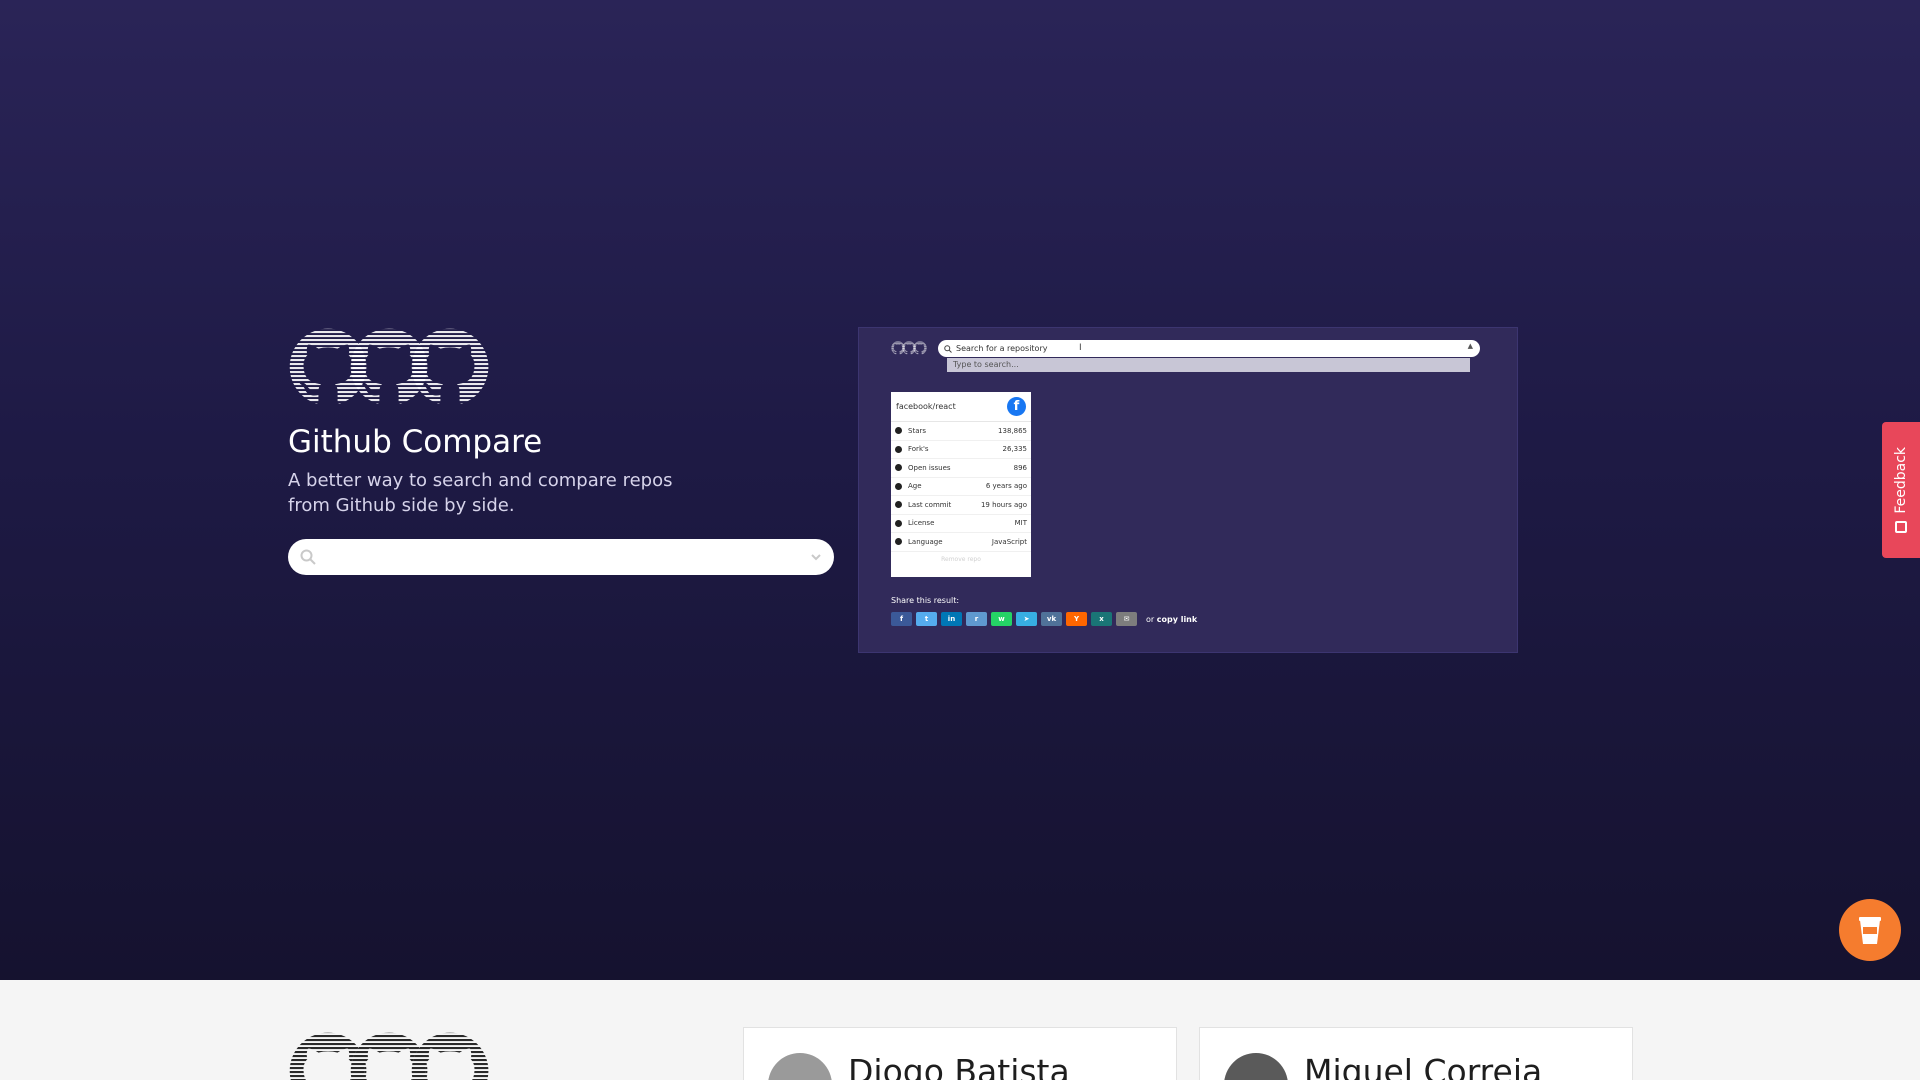 This screenshot has height=1080, width=1920. What do you see at coordinates (930, 504) in the screenshot?
I see `stat-label: Last commit` at bounding box center [930, 504].